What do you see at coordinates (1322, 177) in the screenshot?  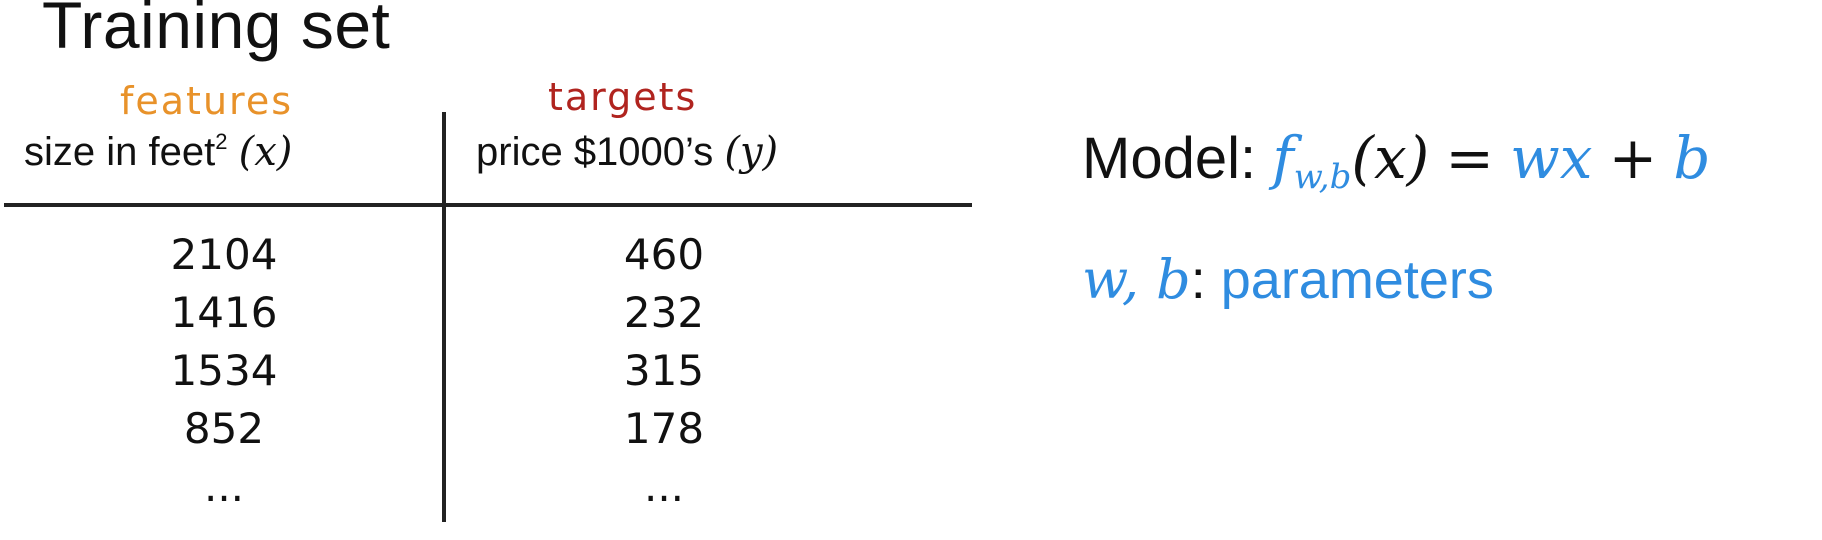 I see `model-subscript: w,b` at bounding box center [1322, 177].